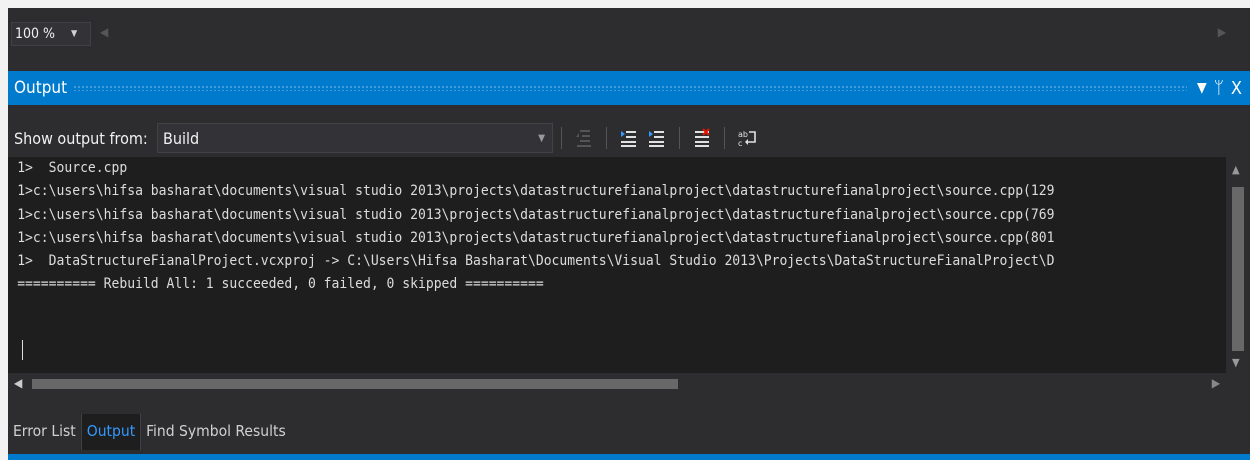 The image size is (1250, 460). I want to click on panel-title: Output, so click(41, 88).